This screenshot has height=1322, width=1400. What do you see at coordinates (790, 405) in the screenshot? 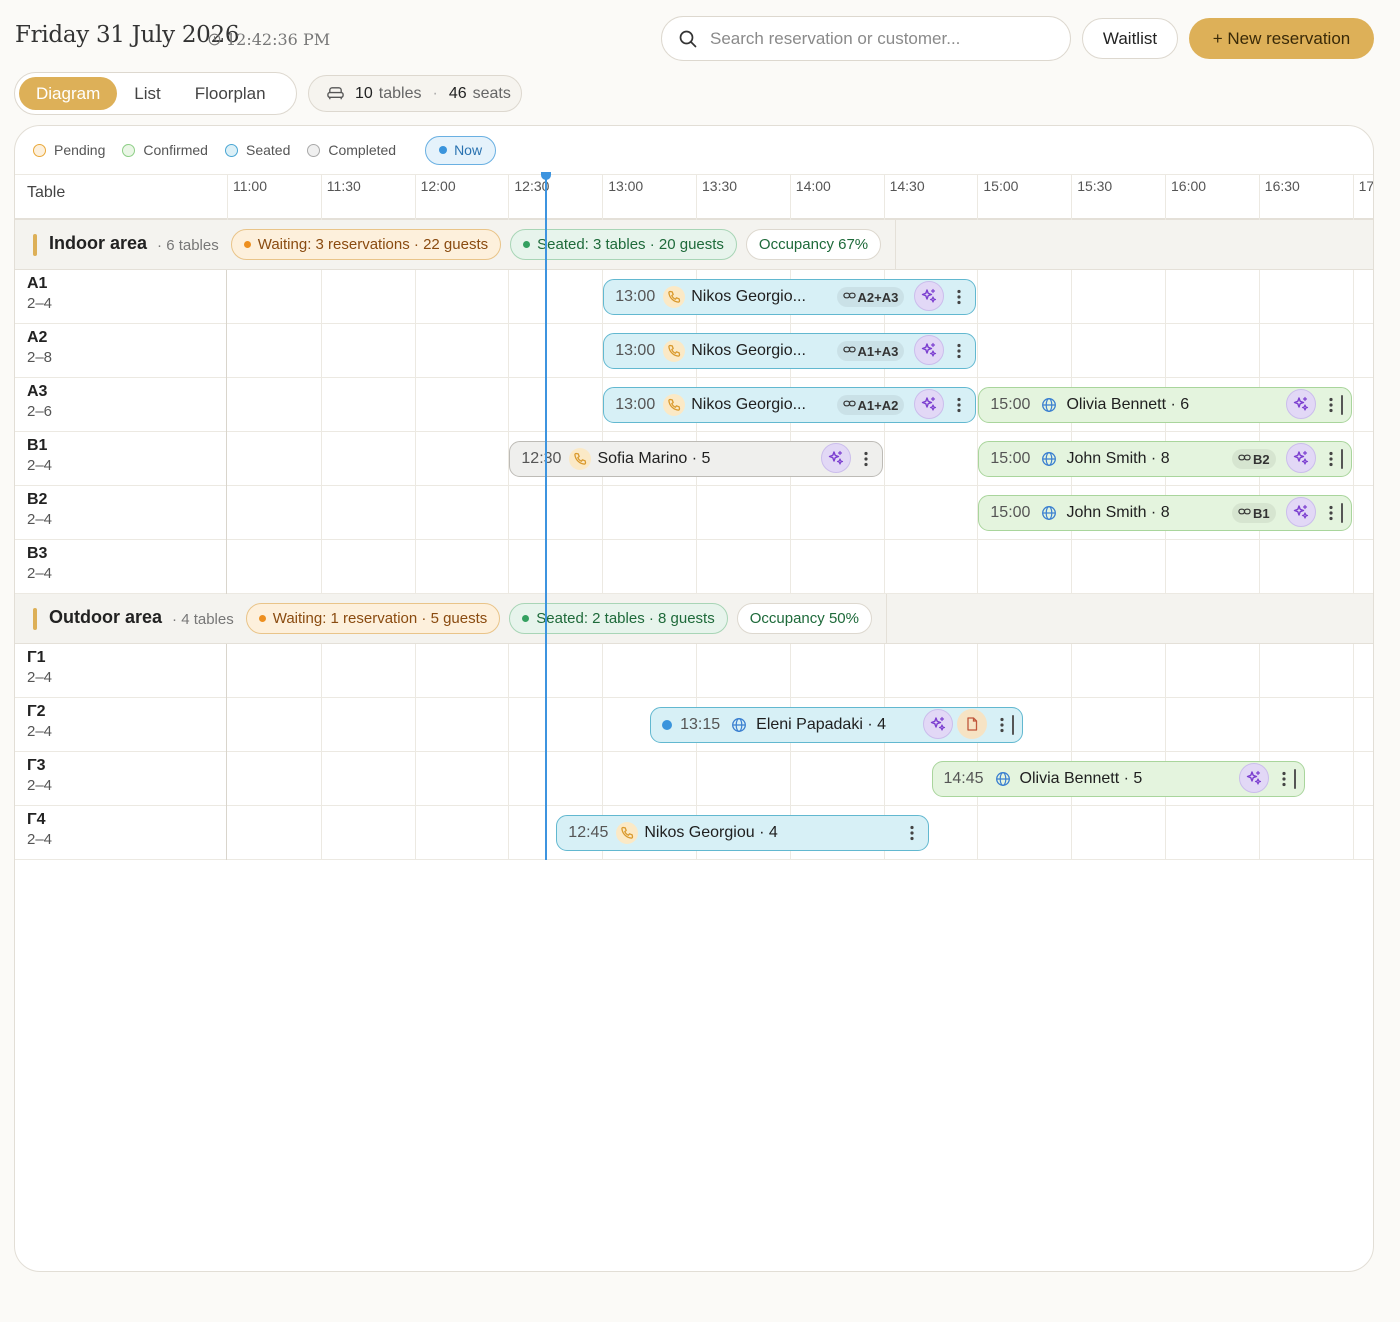
I see `reservation-block: 13:00 Nikos Georgio... A1+A2` at bounding box center [790, 405].